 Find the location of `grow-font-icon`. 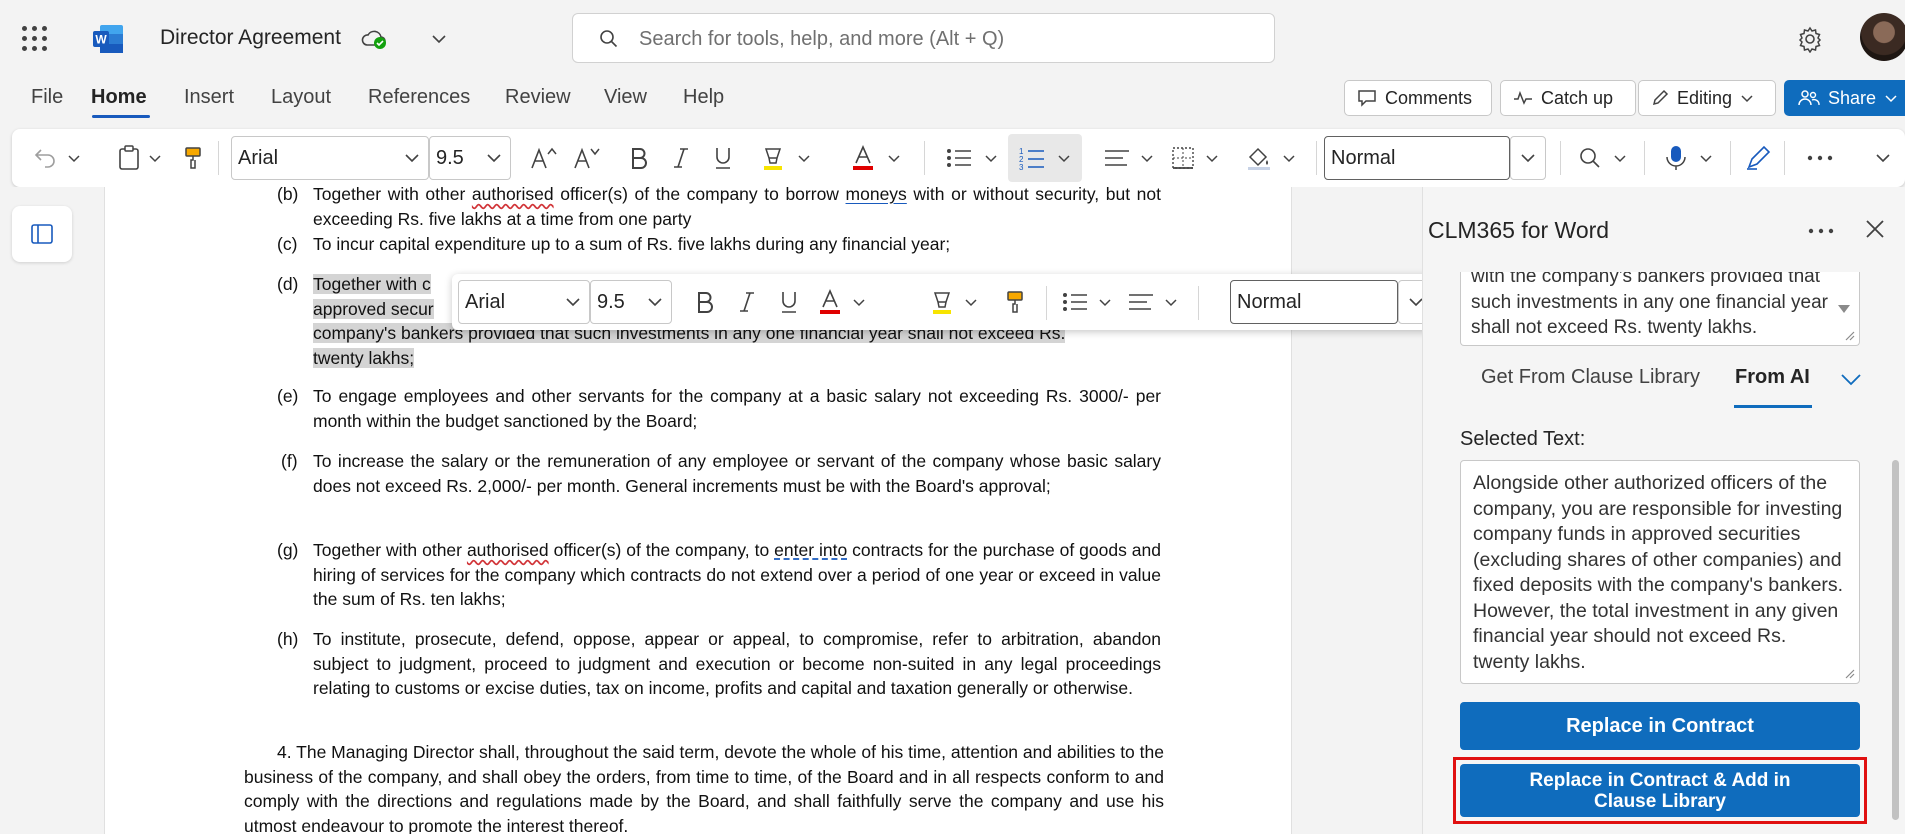

grow-font-icon is located at coordinates (544, 158).